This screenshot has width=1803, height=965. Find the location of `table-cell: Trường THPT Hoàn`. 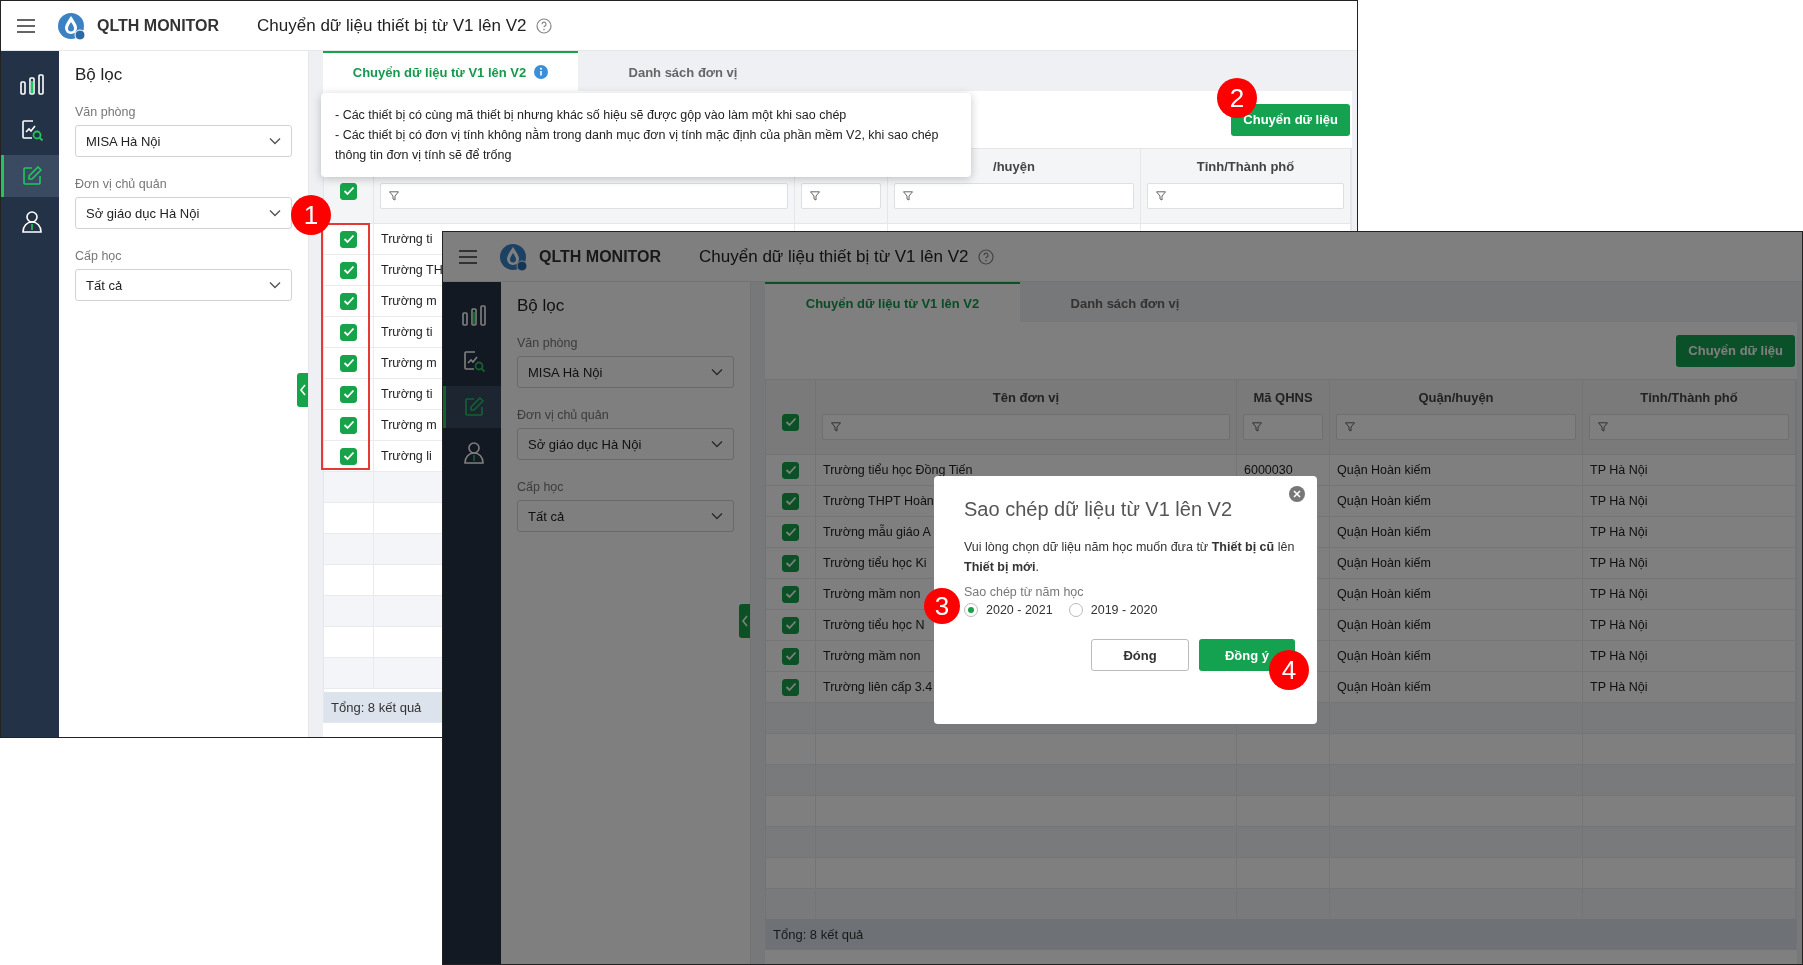

table-cell: Trường THPT Hoàn is located at coordinates (878, 501).